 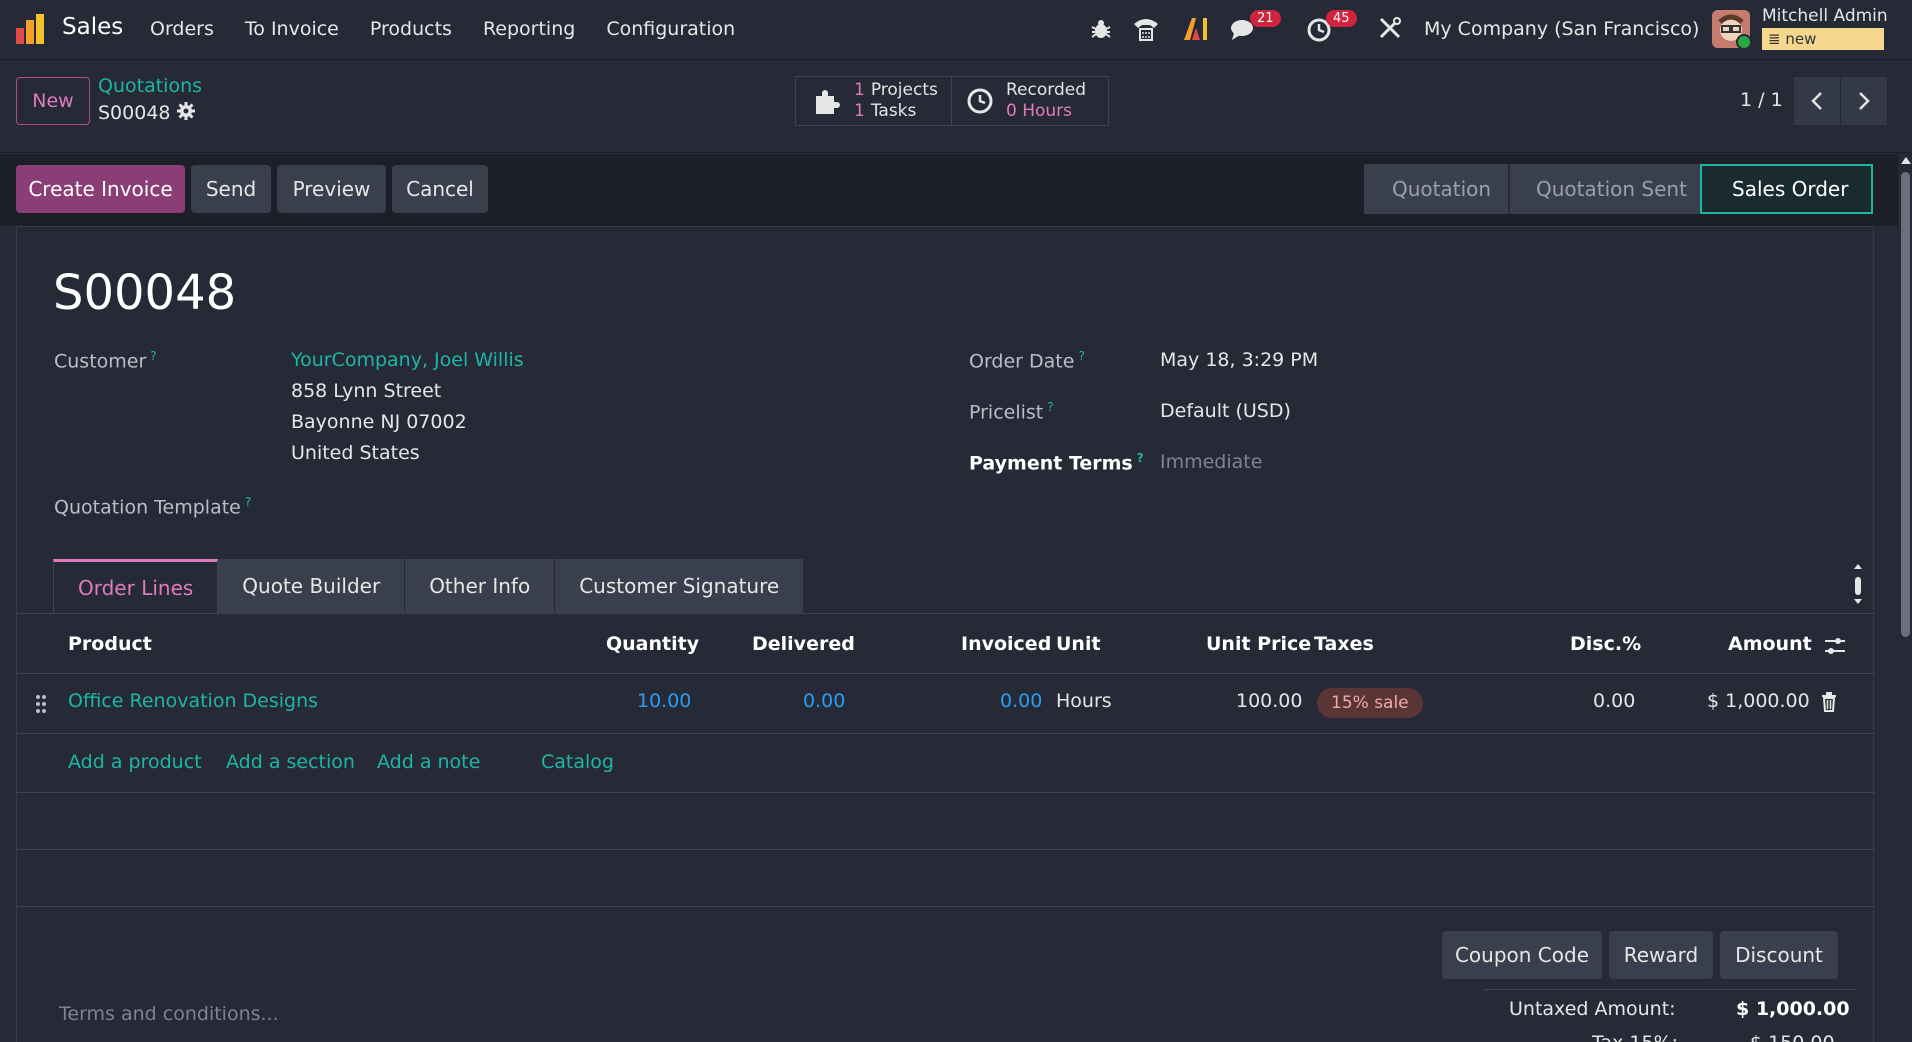 What do you see at coordinates (152, 506) in the screenshot?
I see `quotation-template-label: Quotation Template?` at bounding box center [152, 506].